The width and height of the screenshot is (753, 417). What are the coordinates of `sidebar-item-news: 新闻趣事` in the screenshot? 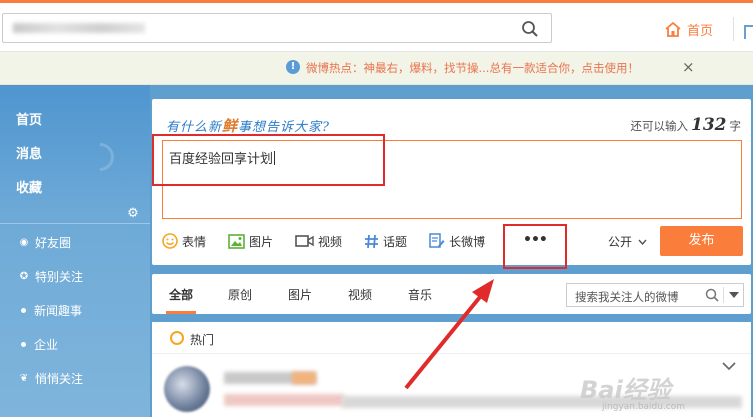 It's located at (50, 310).